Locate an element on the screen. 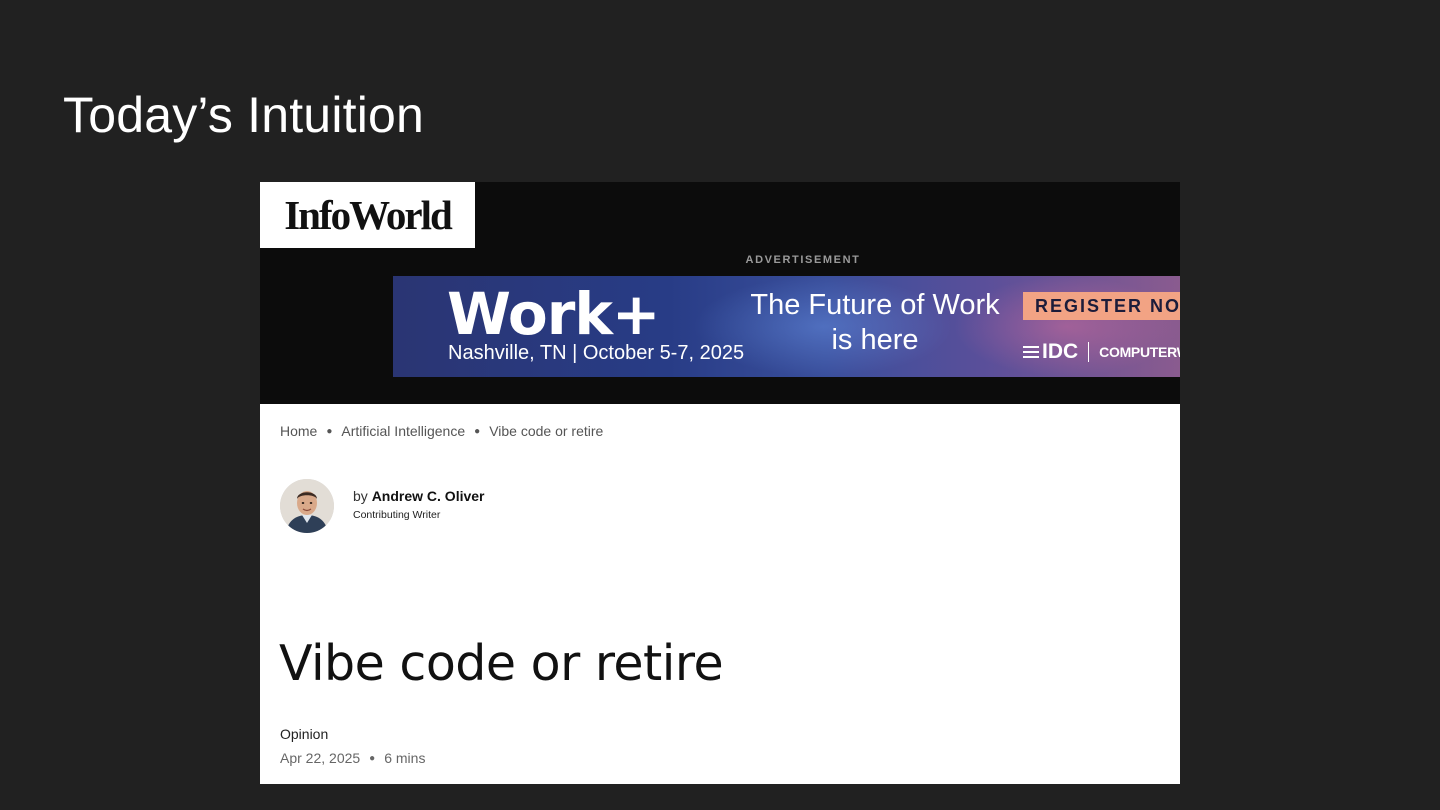 The image size is (1440, 810). avatar is located at coordinates (307, 506).